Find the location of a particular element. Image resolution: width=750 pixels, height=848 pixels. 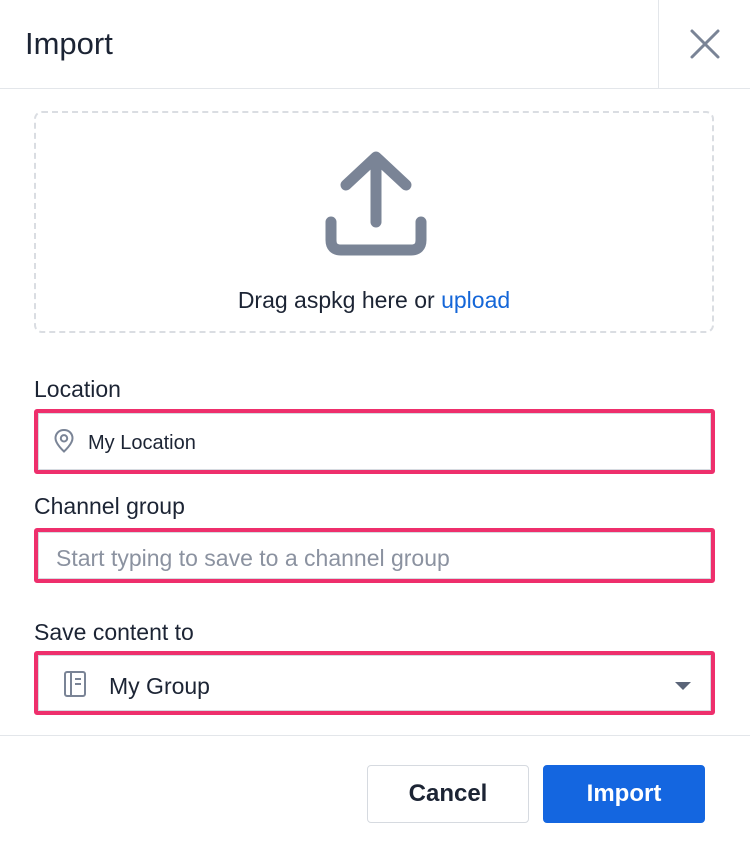

location-label: Location is located at coordinates (77, 389).